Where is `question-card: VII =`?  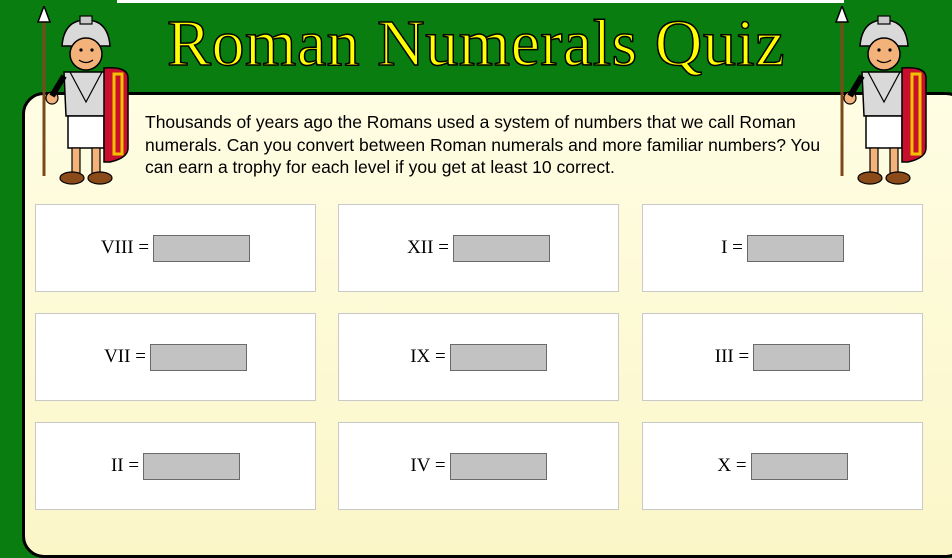
question-card: VII = is located at coordinates (175, 357).